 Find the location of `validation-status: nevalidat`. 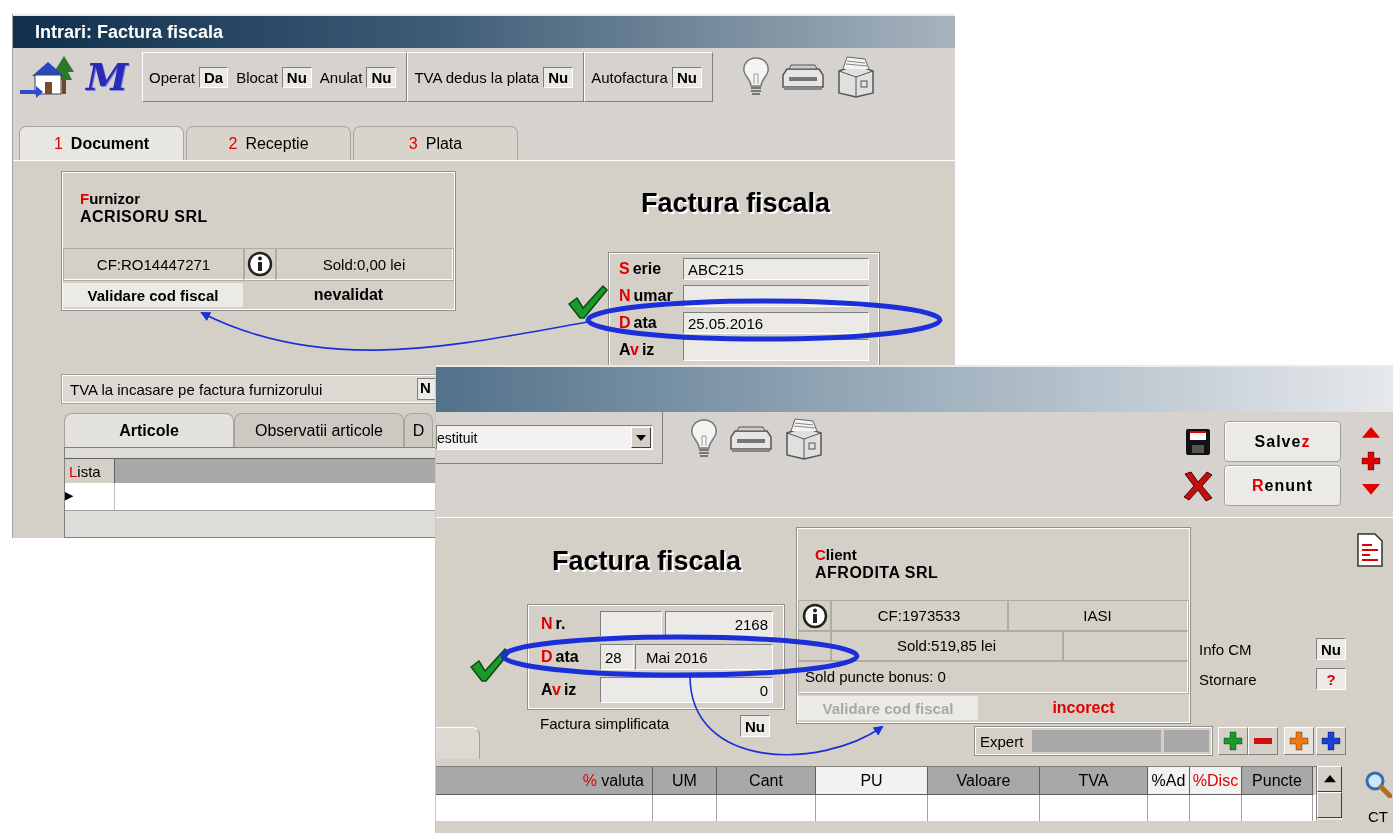

validation-status: nevalidat is located at coordinates (348, 295).